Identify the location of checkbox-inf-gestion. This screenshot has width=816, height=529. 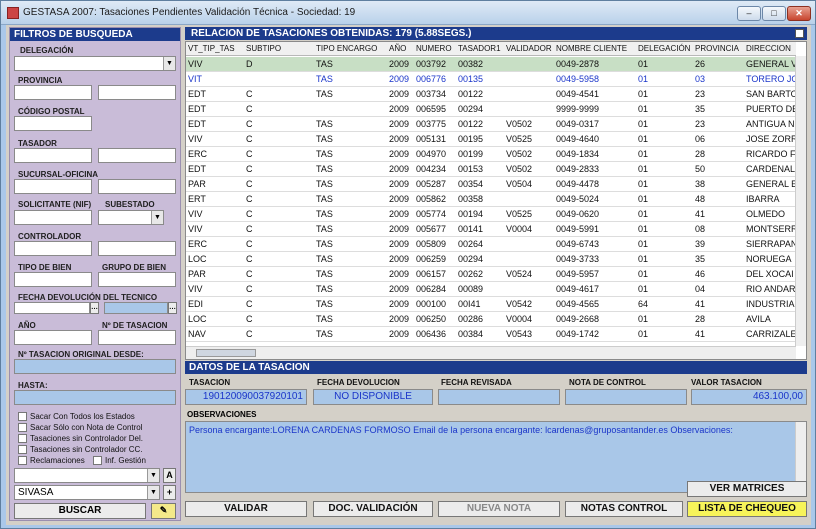
(97, 460).